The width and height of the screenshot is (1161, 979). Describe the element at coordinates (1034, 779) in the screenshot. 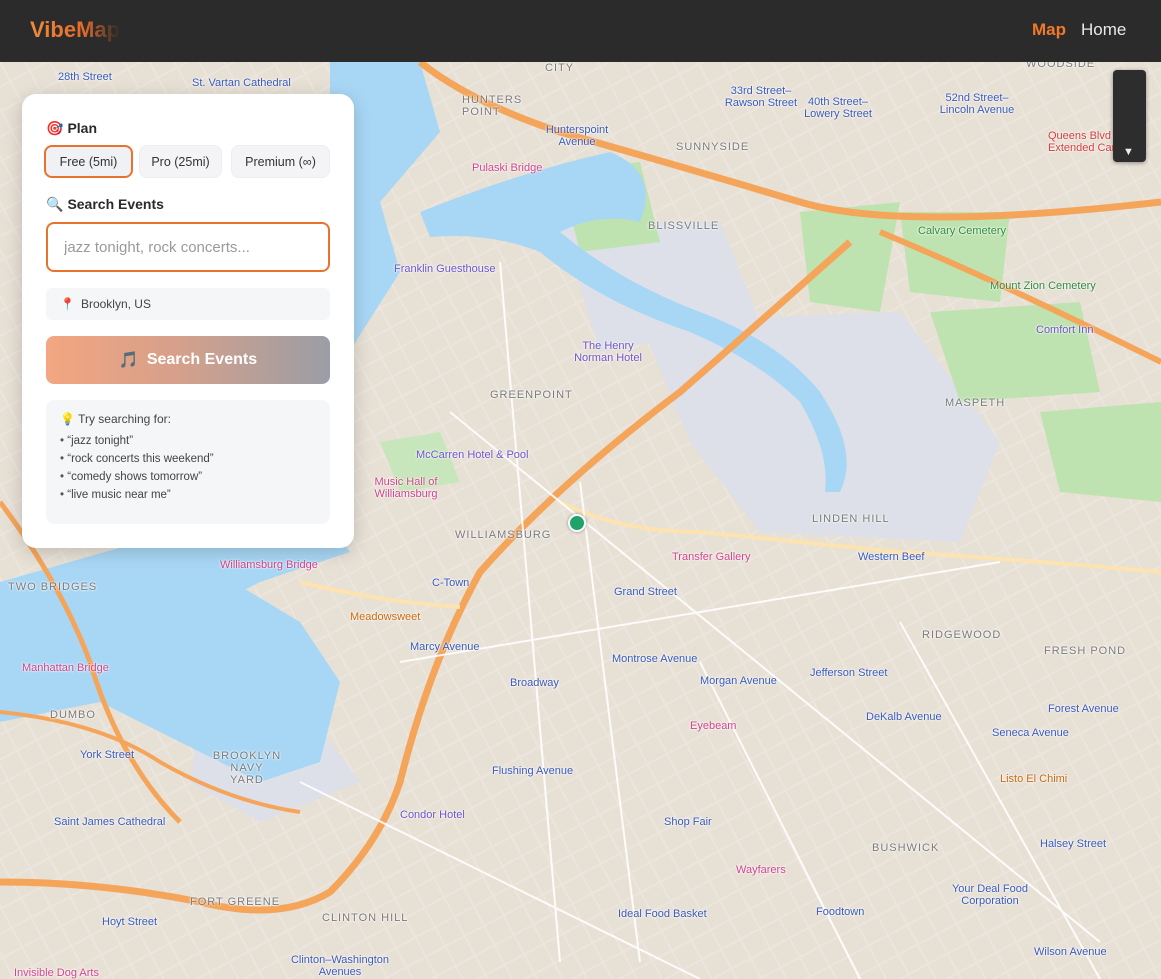

I see `map-label-listo-el-chimi: Listo El Chimi` at that location.